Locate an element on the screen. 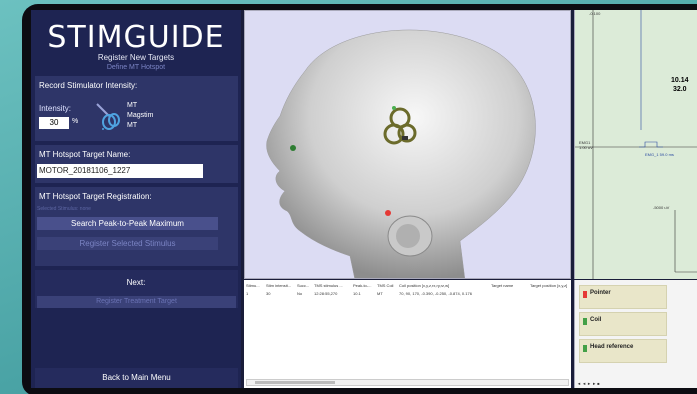  stimulator-option-2: Magstim is located at coordinates (140, 115).